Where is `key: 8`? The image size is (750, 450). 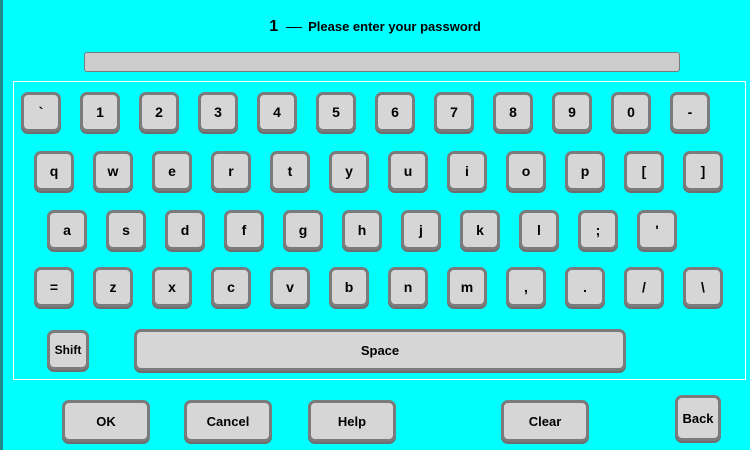
key: 8 is located at coordinates (513, 112).